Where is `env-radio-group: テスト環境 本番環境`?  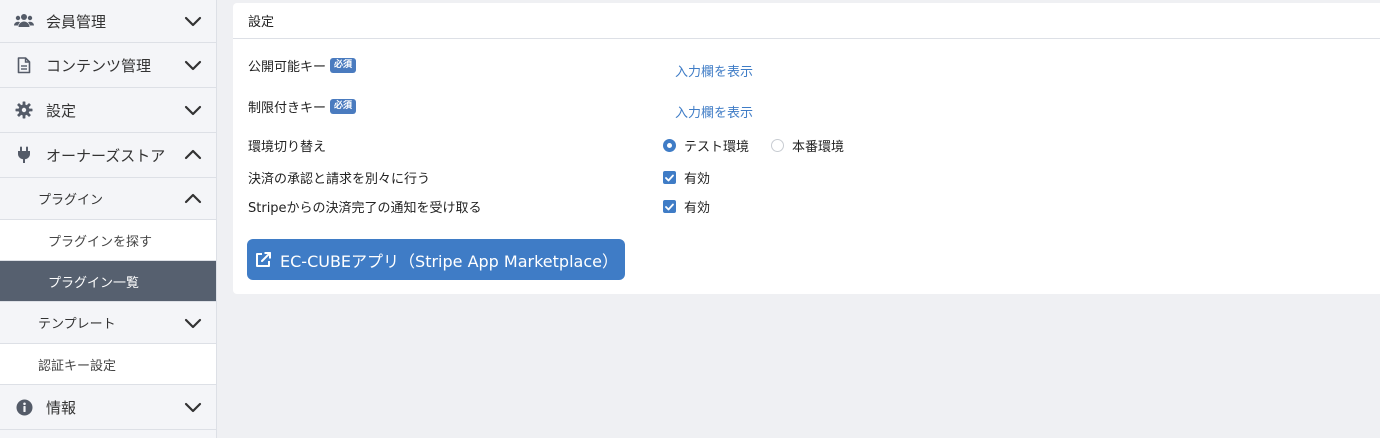
env-radio-group: テスト環境 本番環境 is located at coordinates (764, 145).